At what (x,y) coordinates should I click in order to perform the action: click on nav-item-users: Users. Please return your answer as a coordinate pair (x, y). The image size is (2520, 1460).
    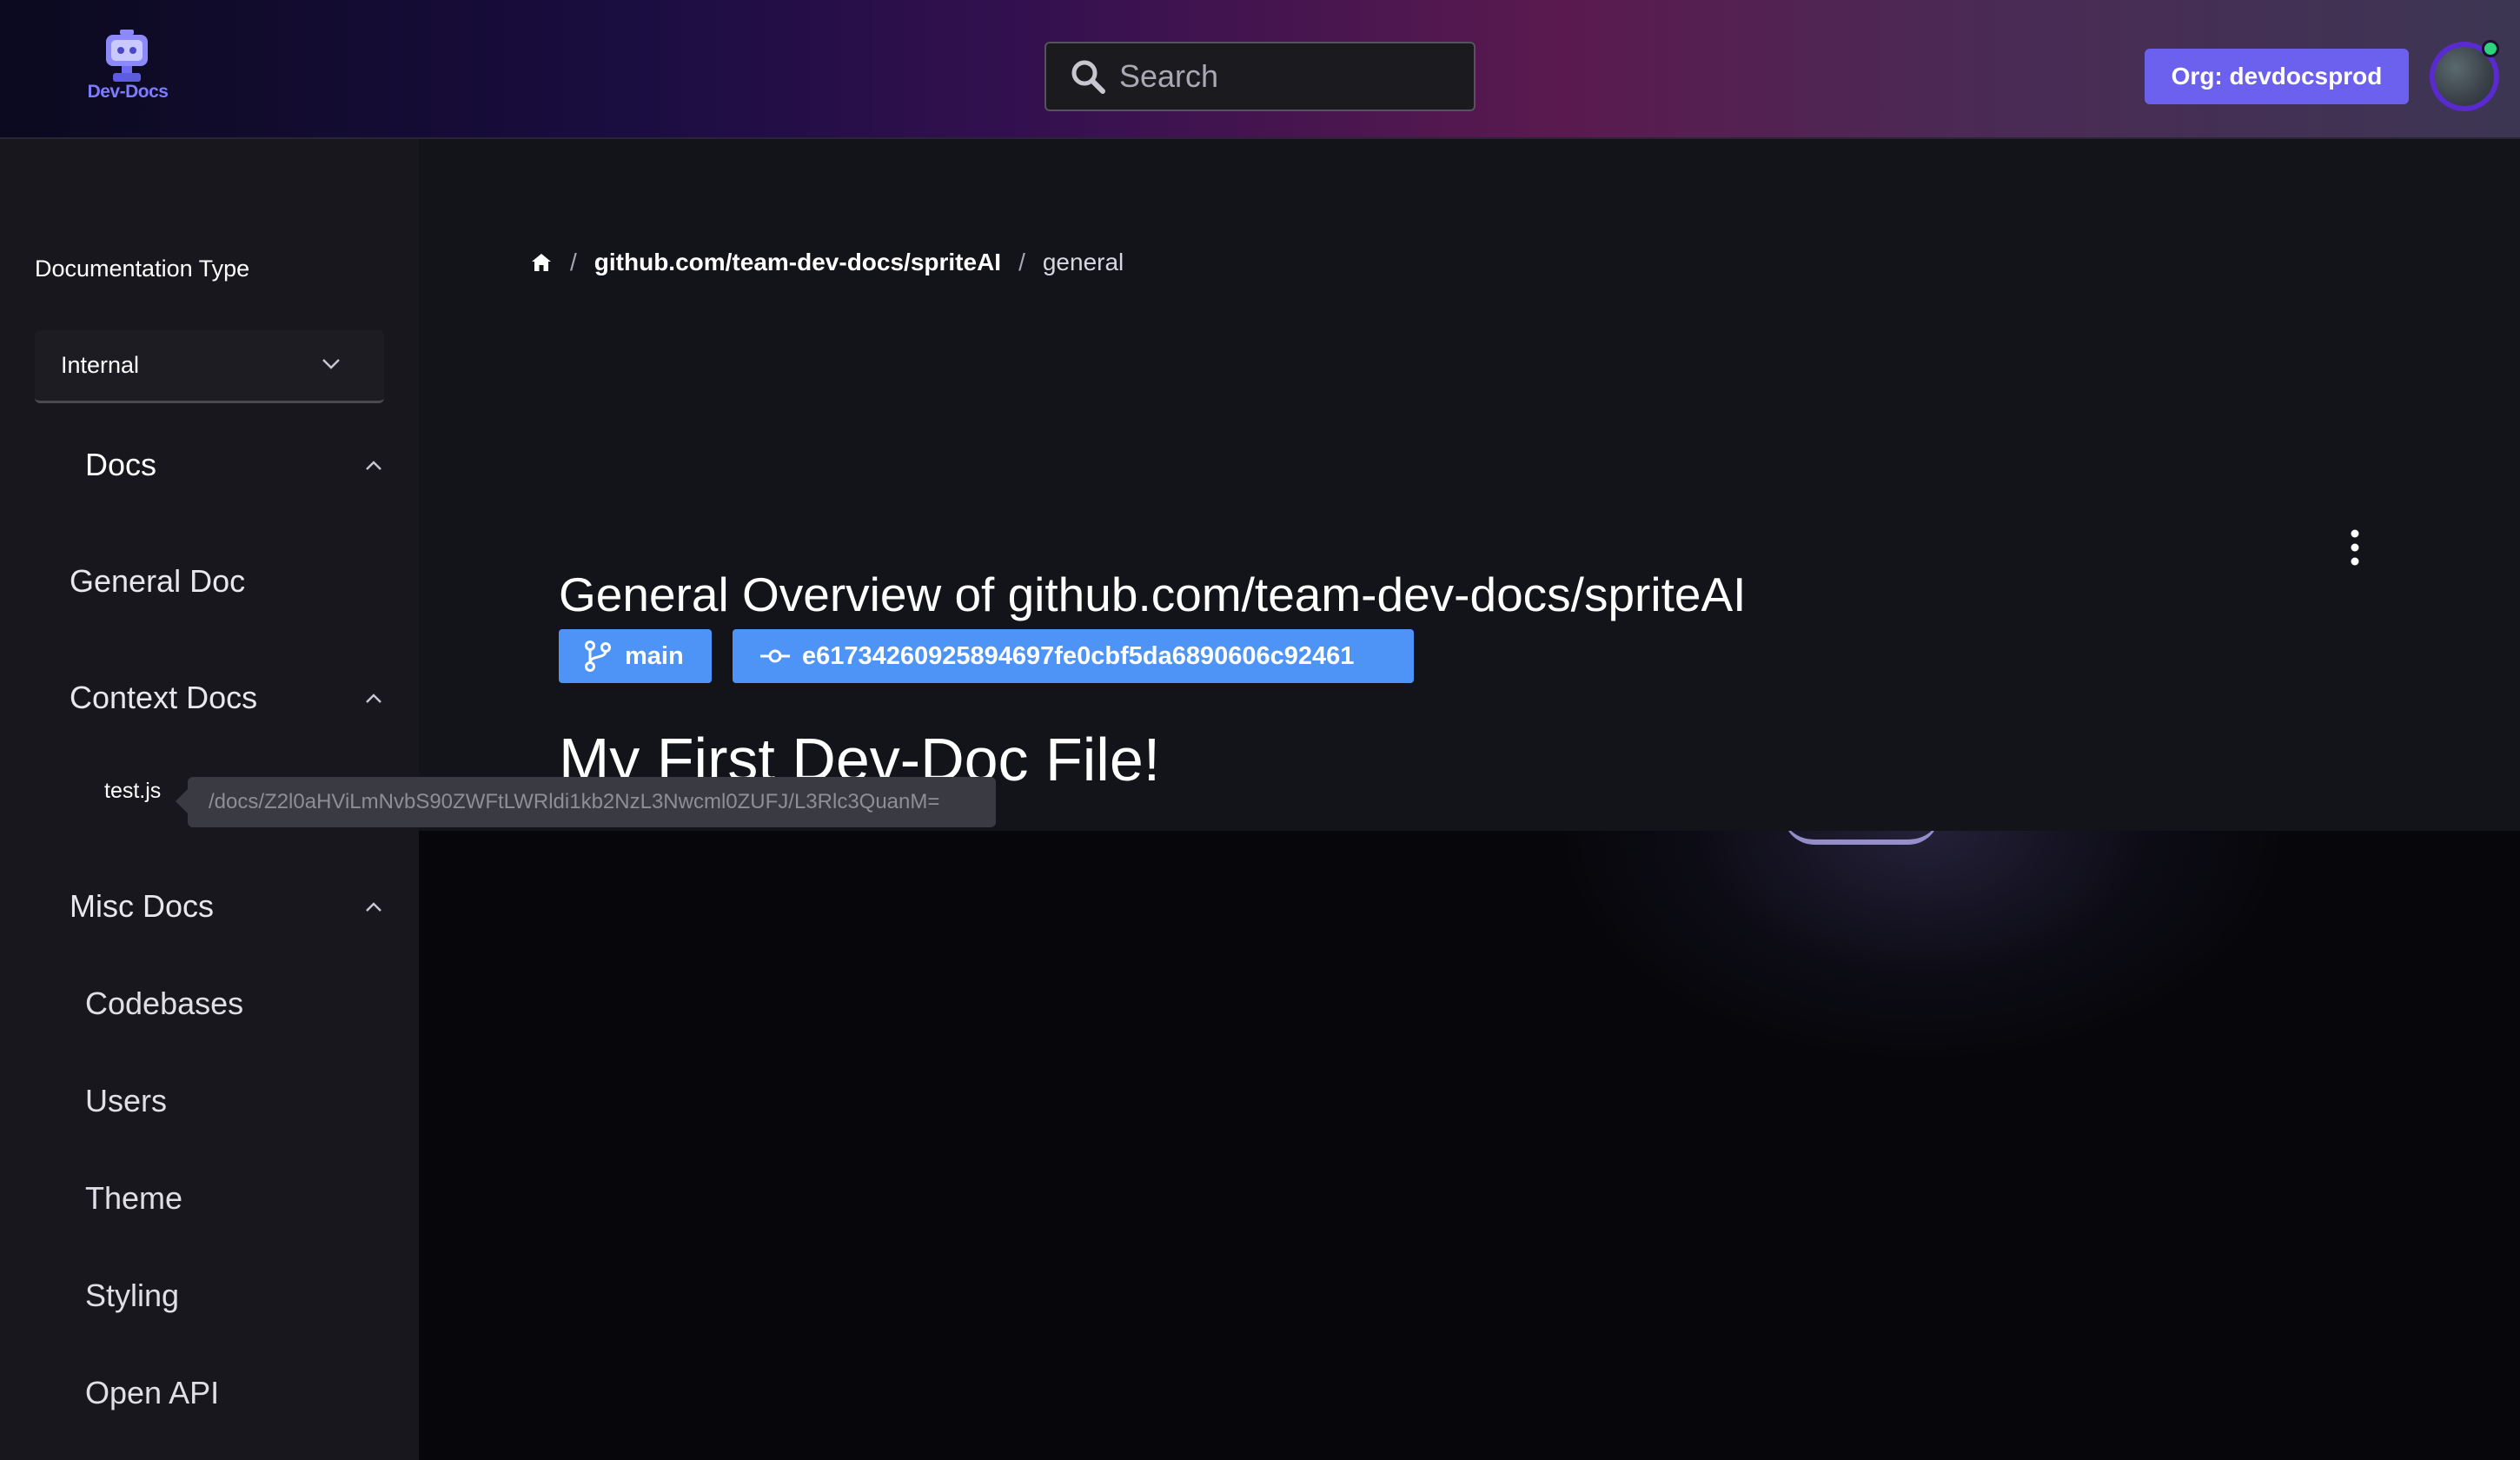
    Looking at the image, I should click on (126, 1101).